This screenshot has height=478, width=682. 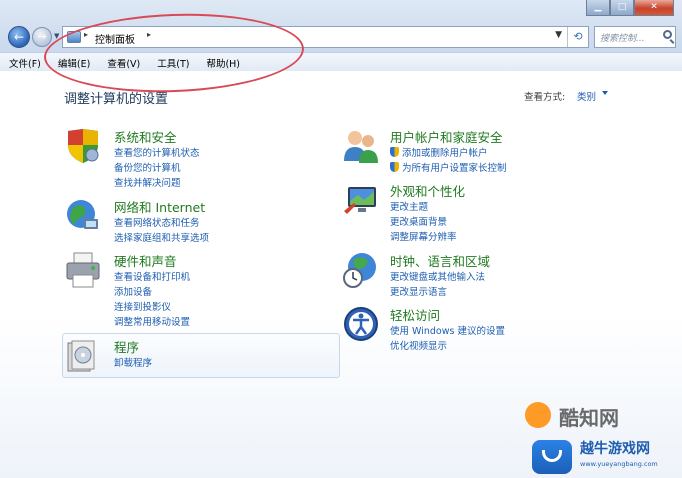 I want to click on minimize-button: ▁, so click(x=598, y=8).